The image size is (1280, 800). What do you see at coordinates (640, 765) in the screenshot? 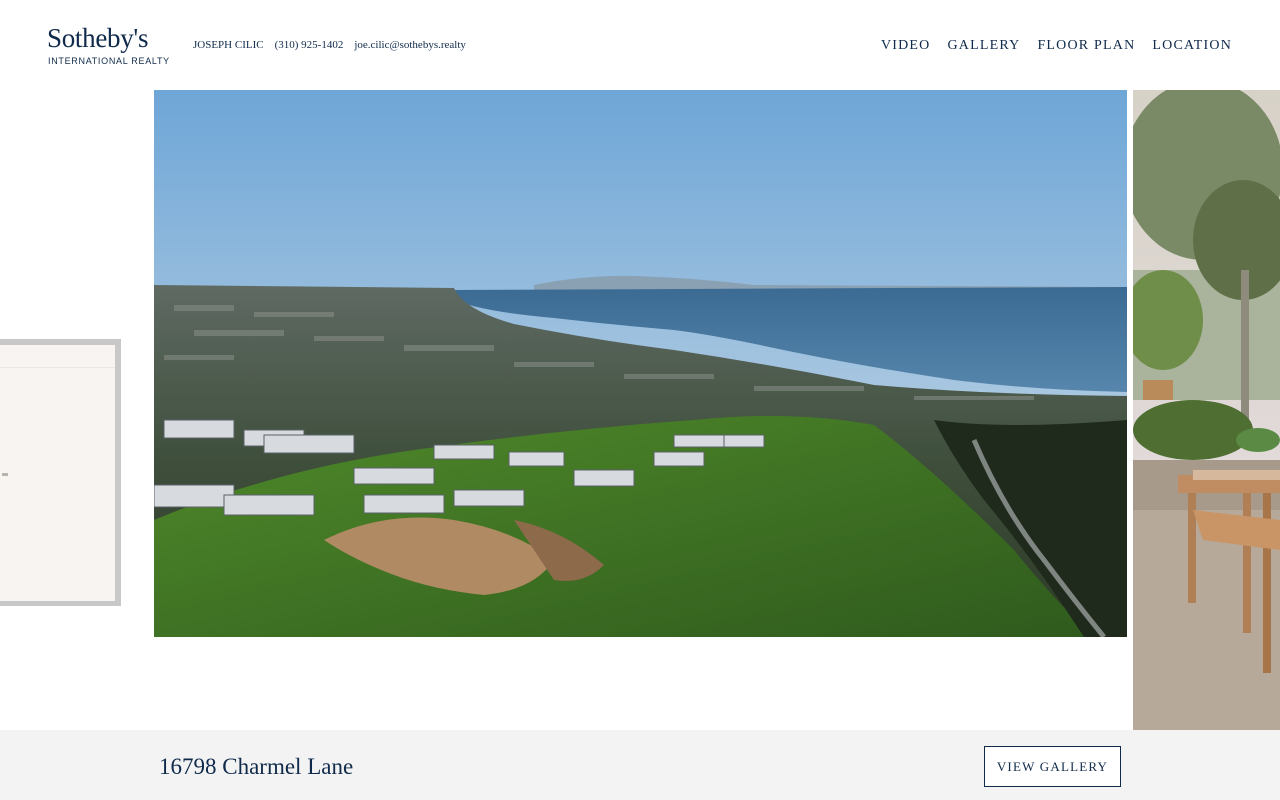
I see `listing-footer-bar: 16798 Charmel Lane VIEW GALLERY` at bounding box center [640, 765].